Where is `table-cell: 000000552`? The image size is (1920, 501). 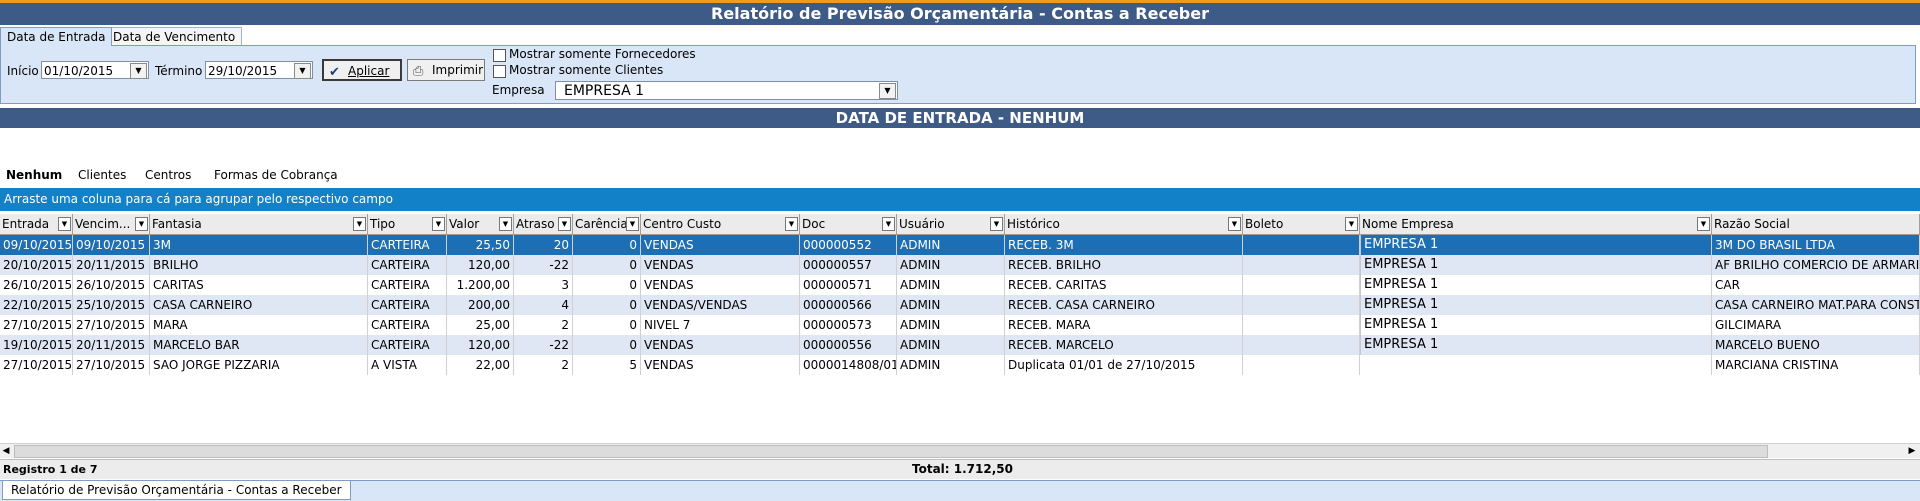 table-cell: 000000552 is located at coordinates (848, 245).